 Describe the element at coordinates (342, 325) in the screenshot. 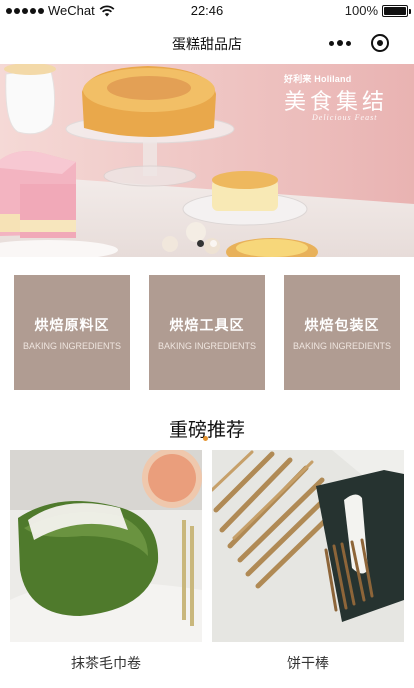

I see `category-title: 烘焙包装区` at that location.